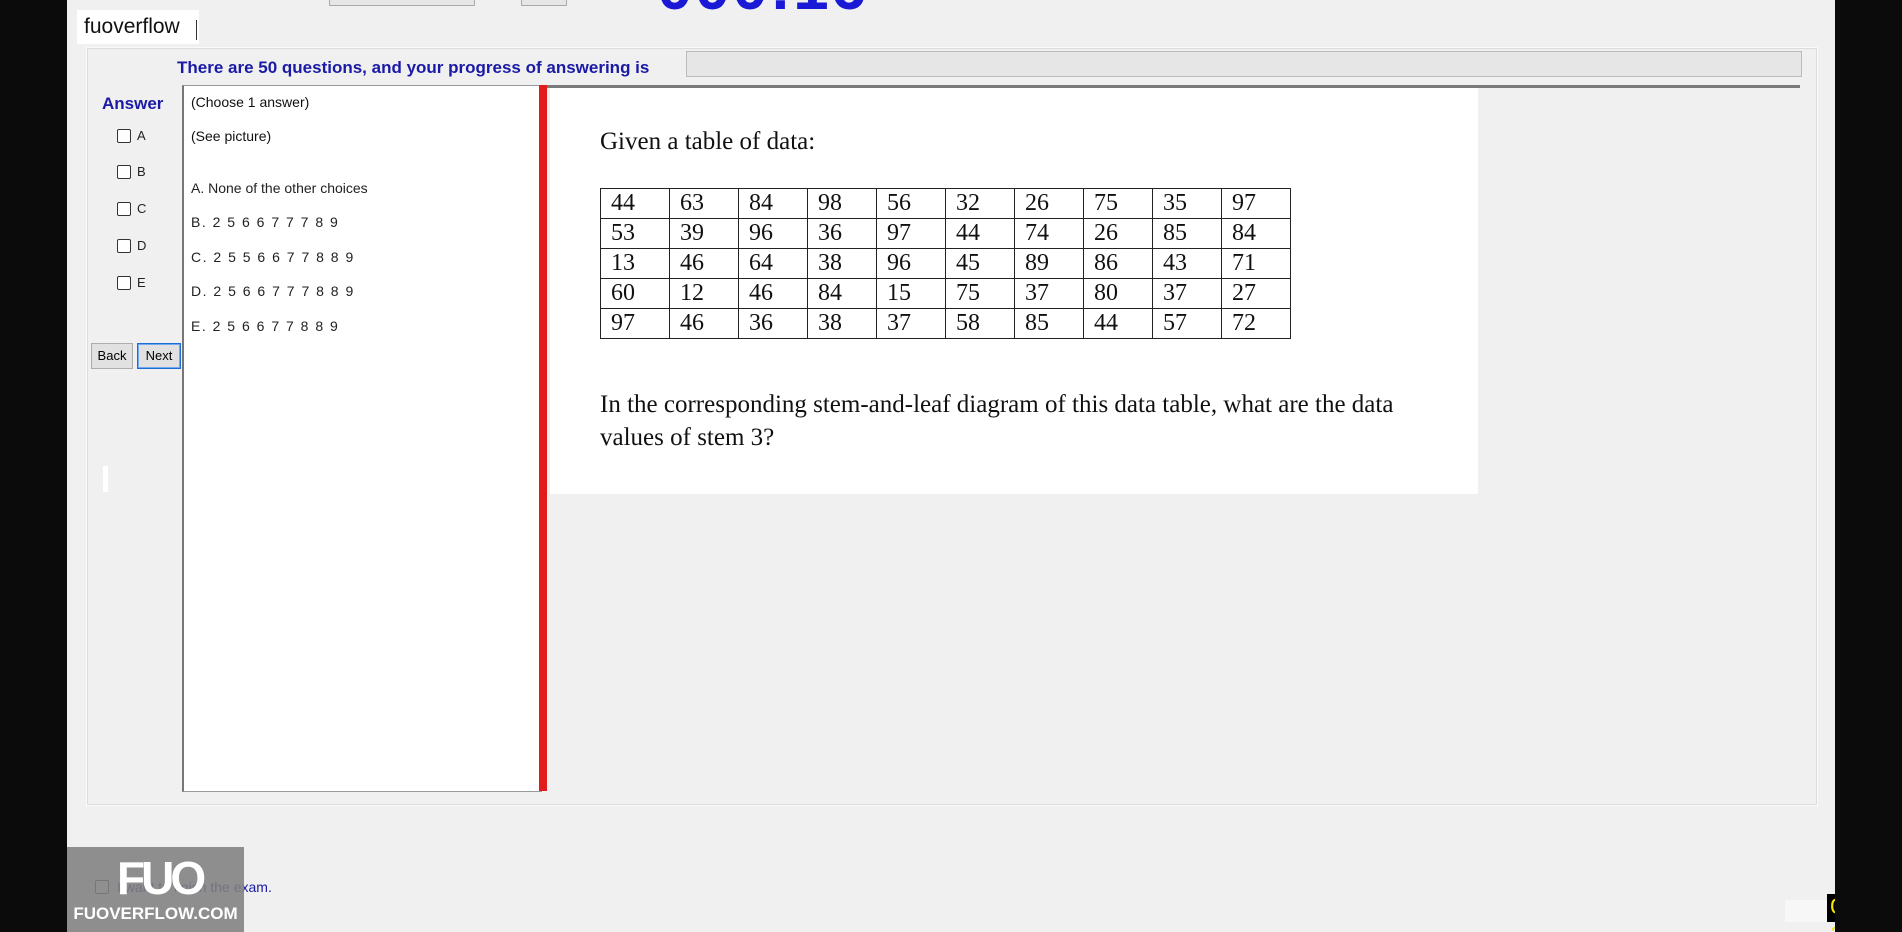  Describe the element at coordinates (1187, 203) in the screenshot. I see `table-cell: 35` at that location.